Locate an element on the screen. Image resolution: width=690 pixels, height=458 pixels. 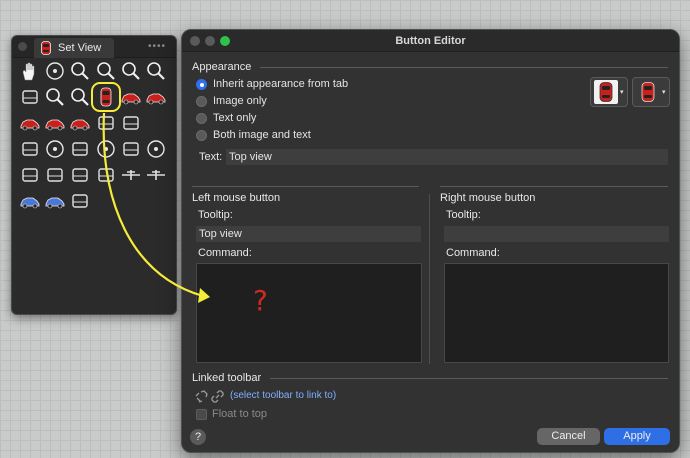
section-icon is located at coordinates (106, 175).